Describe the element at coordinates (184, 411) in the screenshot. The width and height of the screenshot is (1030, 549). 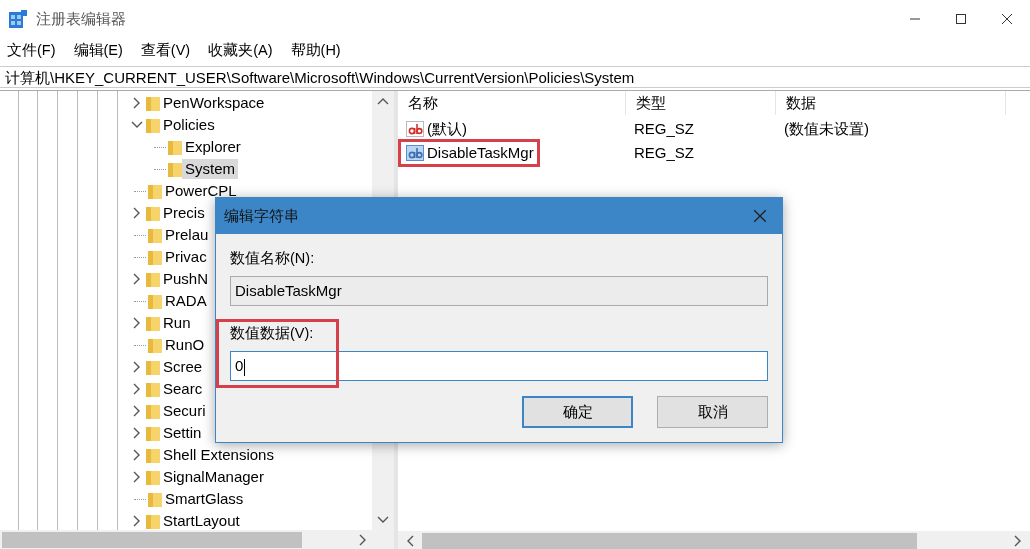
I see `tree-item: Securi` at that location.